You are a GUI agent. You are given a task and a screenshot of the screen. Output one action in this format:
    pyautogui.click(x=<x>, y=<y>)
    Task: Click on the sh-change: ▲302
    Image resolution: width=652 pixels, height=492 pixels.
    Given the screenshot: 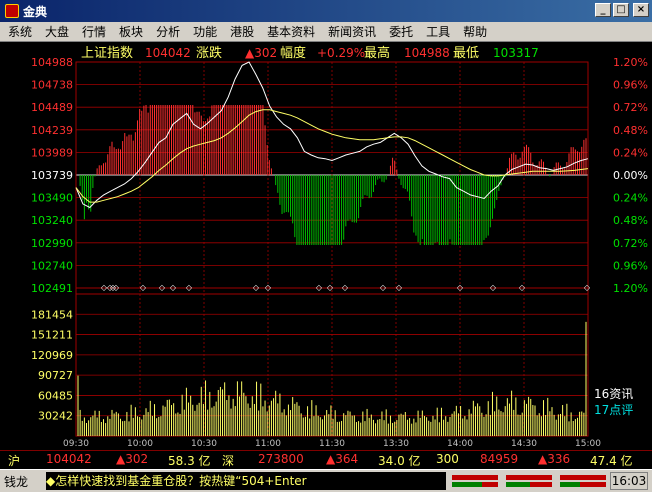 What is the action you would take?
    pyautogui.click(x=132, y=459)
    